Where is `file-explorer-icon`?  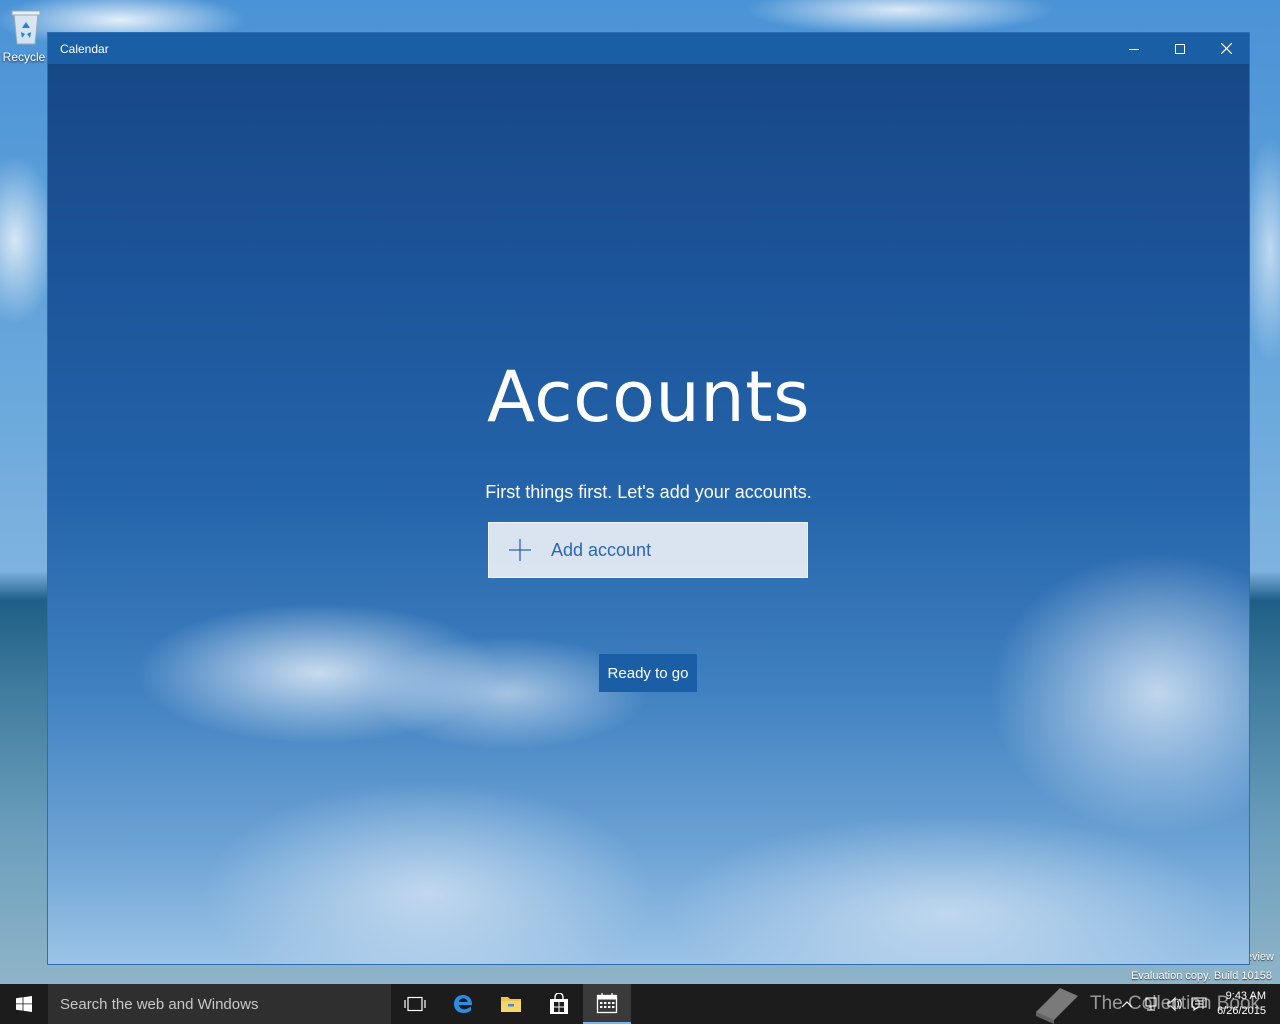
file-explorer-icon is located at coordinates (511, 1004).